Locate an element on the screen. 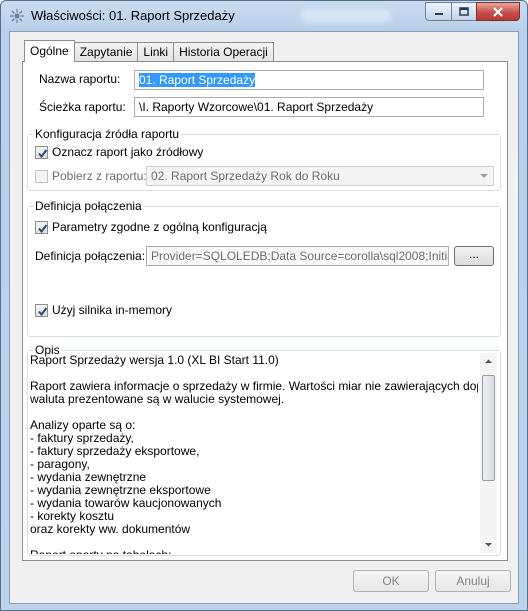 The width and height of the screenshot is (528, 611). mark-as-source-label: Oznacz raport jako źródłowy is located at coordinates (128, 152).